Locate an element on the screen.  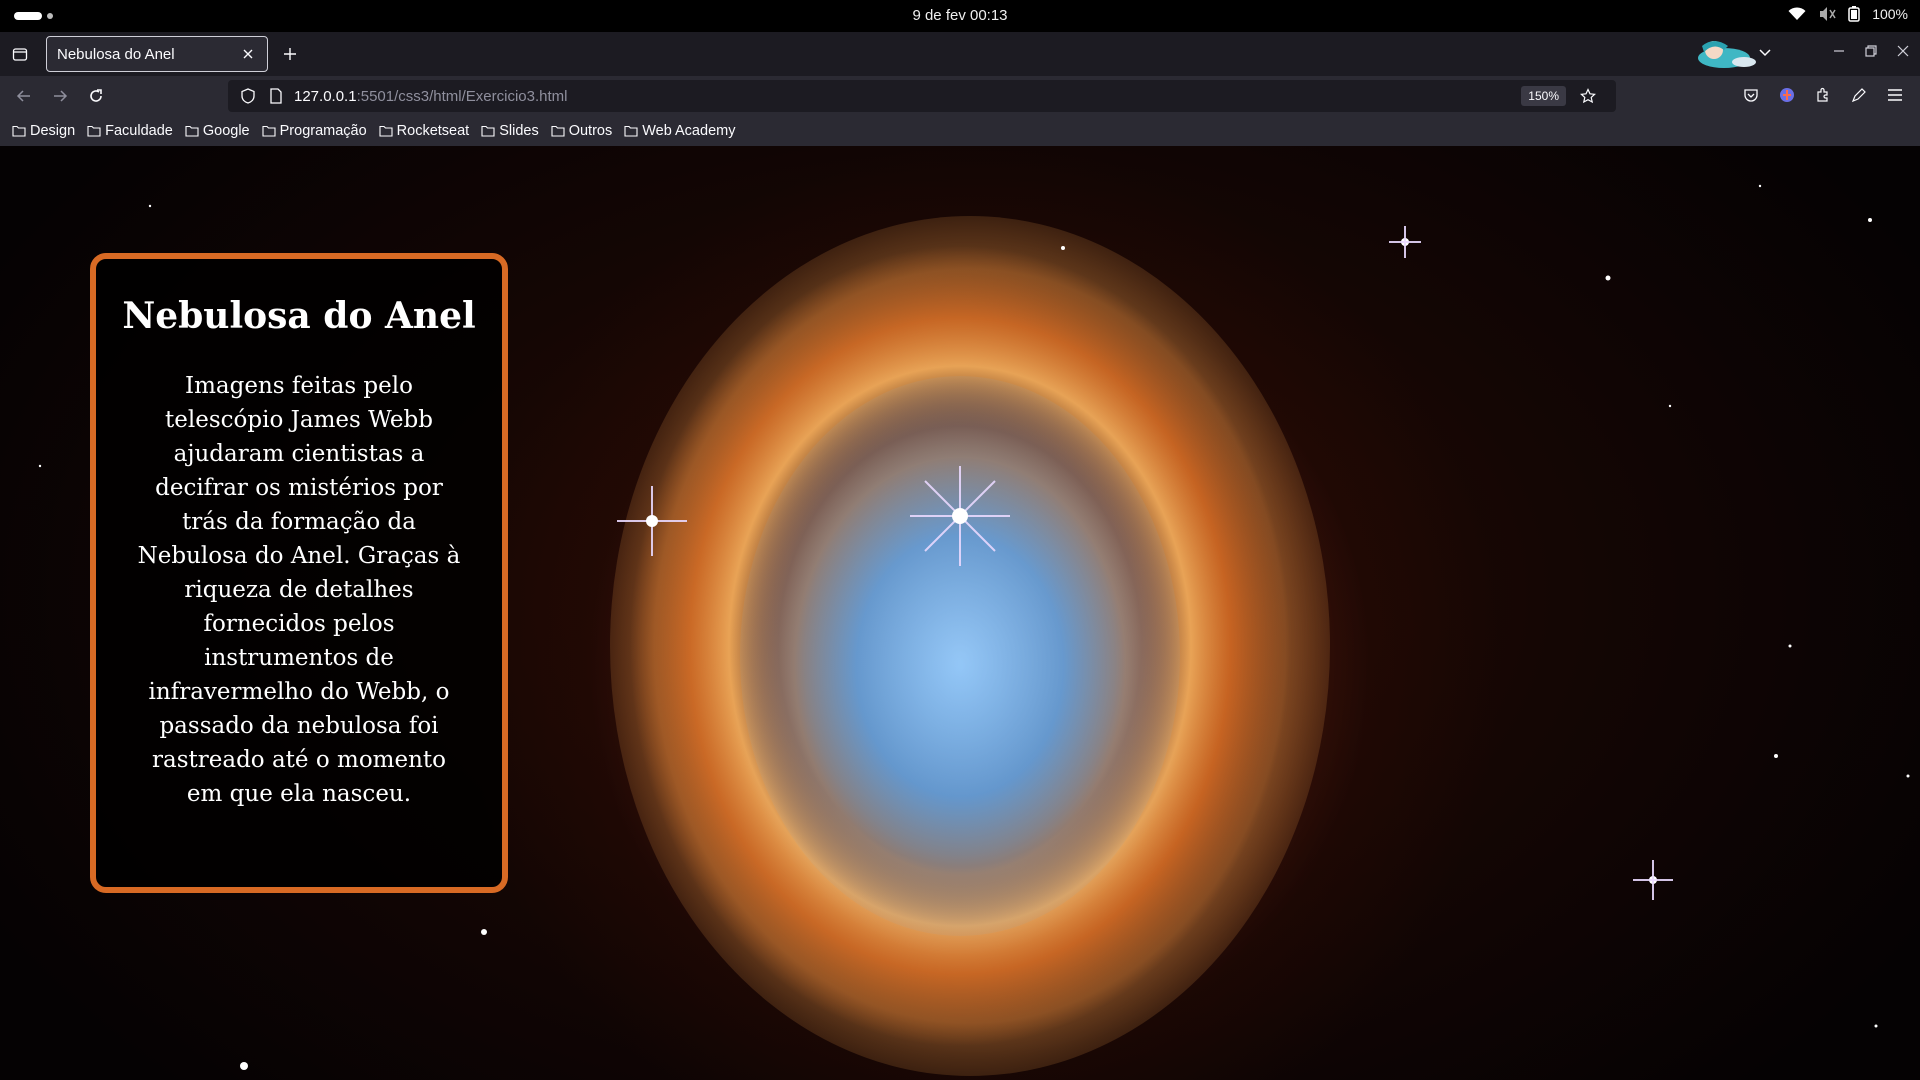
pocket-icon is located at coordinates (1751, 95).